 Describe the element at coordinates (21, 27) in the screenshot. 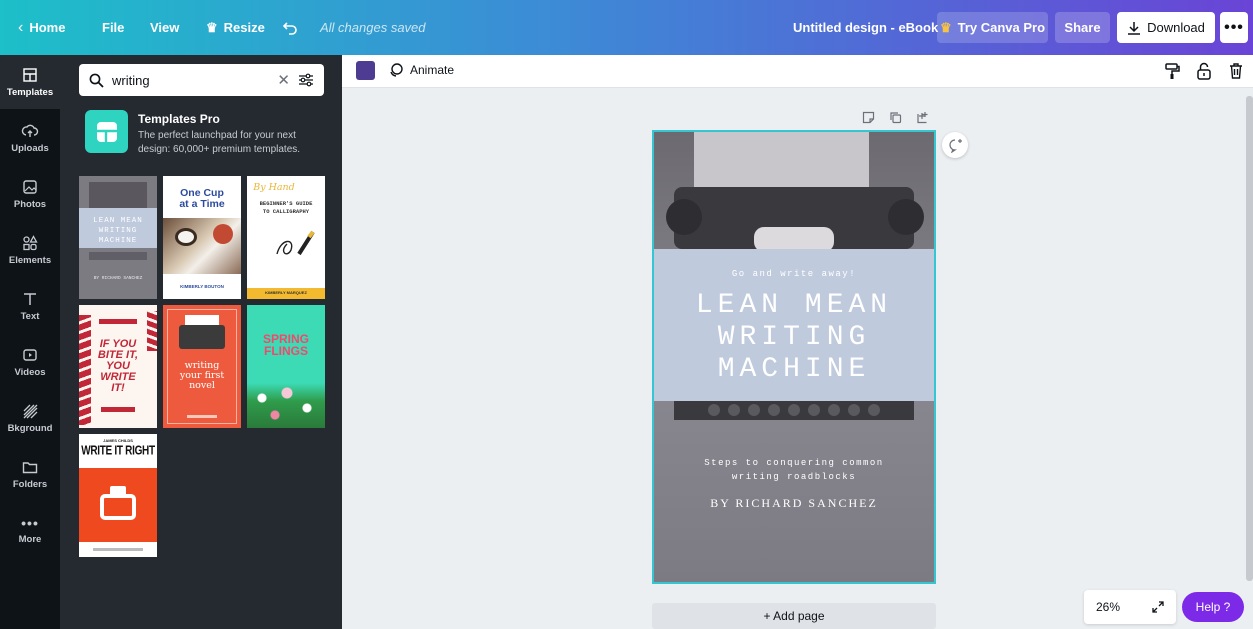

I see `chevron-left-icon: ‹` at that location.